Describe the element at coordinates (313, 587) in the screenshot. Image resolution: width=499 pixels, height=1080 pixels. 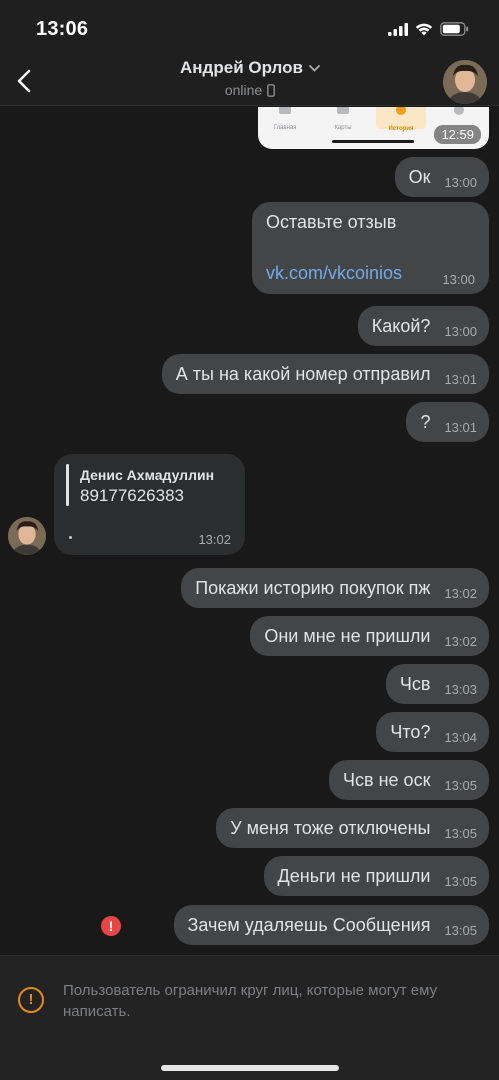
I see `message-text: Покажи историю покупок пж` at that location.